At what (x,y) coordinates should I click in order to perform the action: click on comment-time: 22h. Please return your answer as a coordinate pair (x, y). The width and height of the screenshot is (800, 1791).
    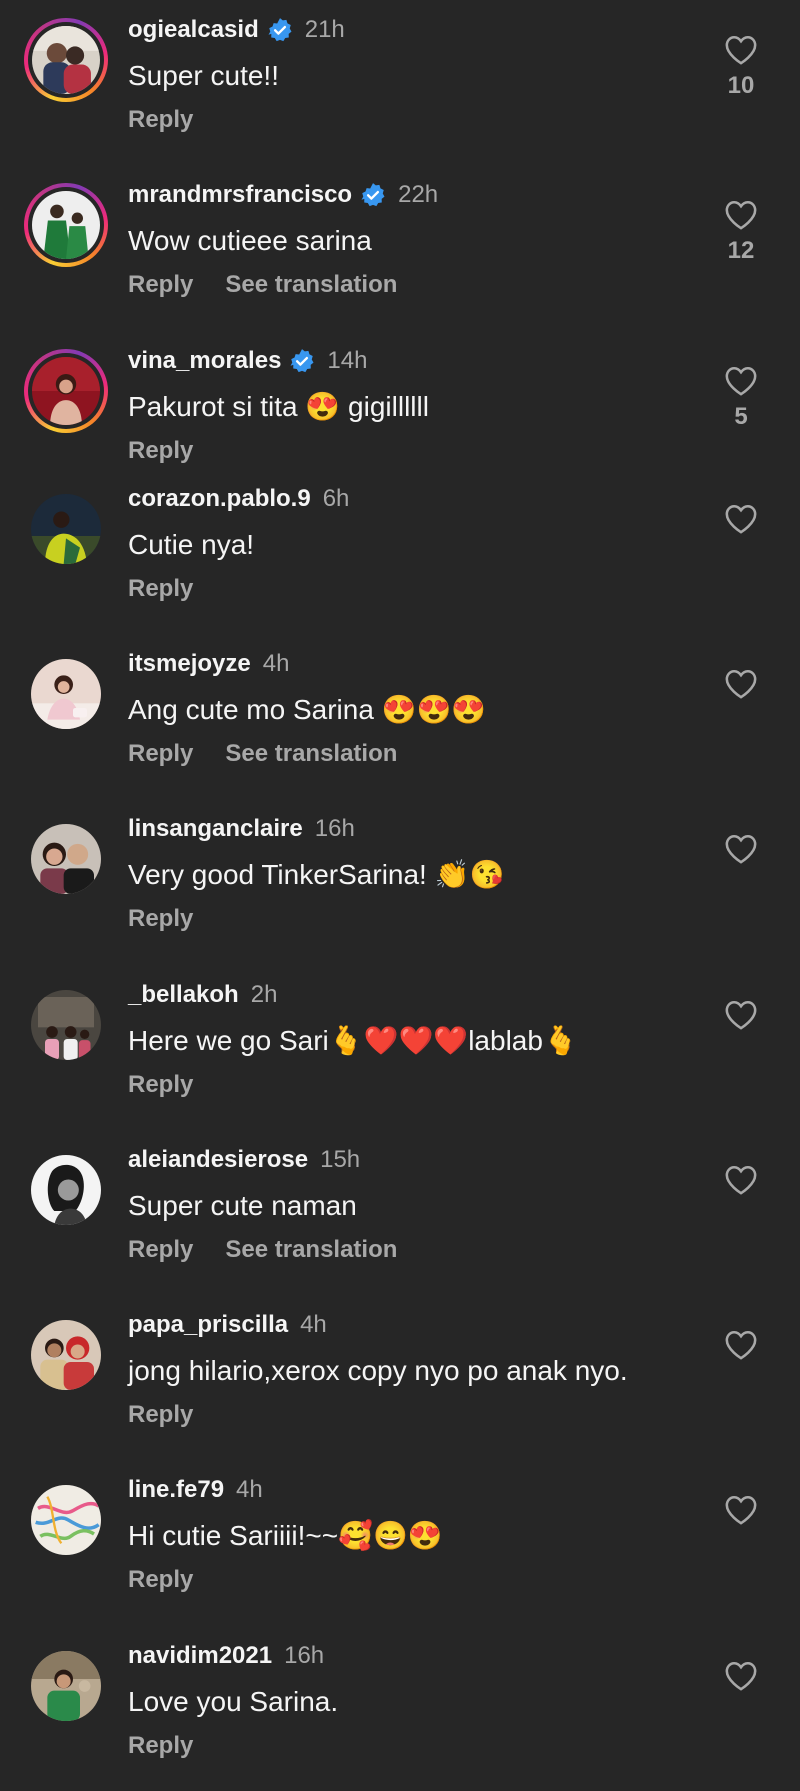
    Looking at the image, I should click on (418, 194).